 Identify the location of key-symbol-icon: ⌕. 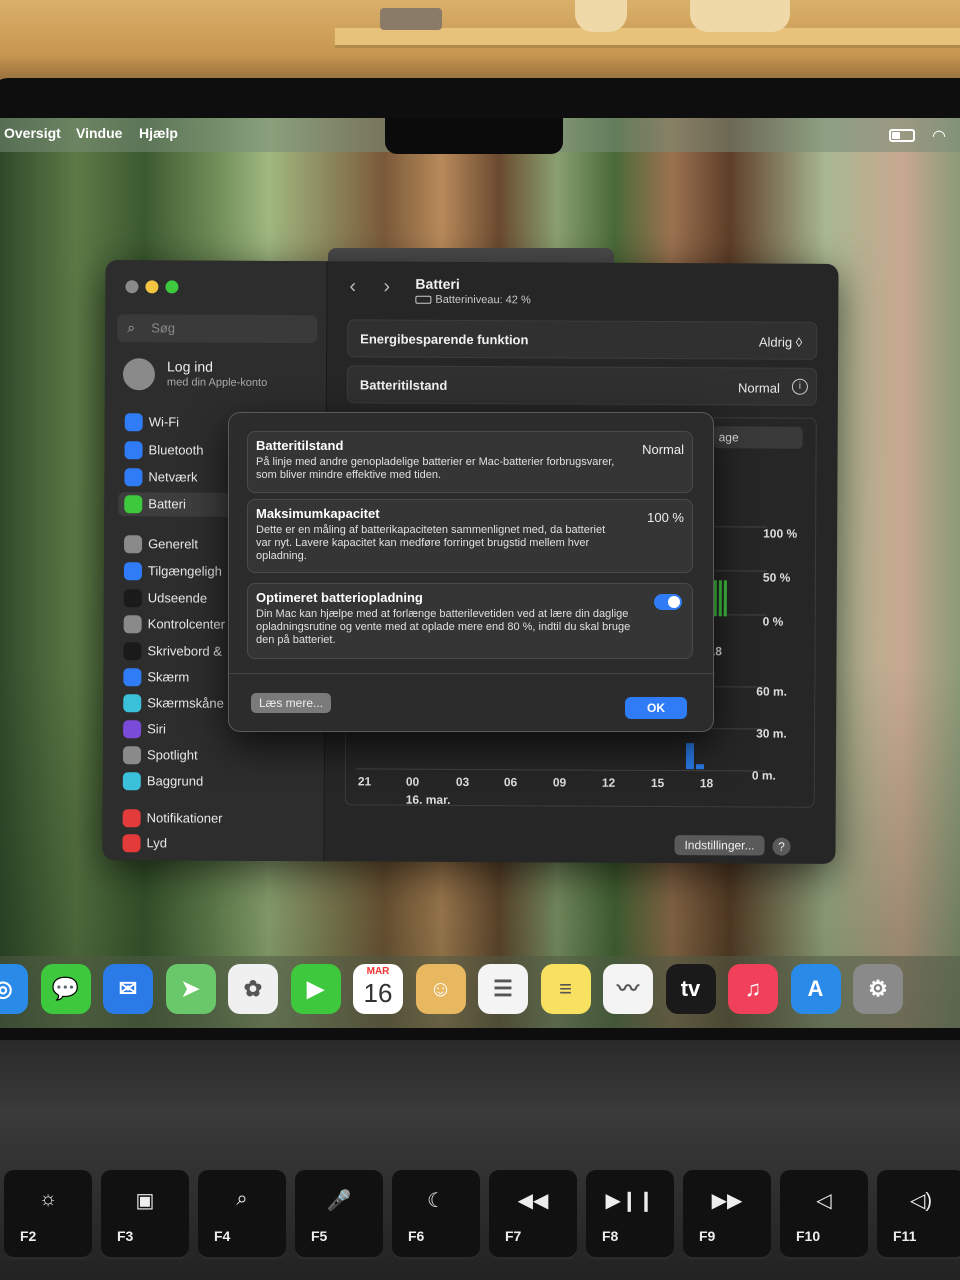
(242, 1199).